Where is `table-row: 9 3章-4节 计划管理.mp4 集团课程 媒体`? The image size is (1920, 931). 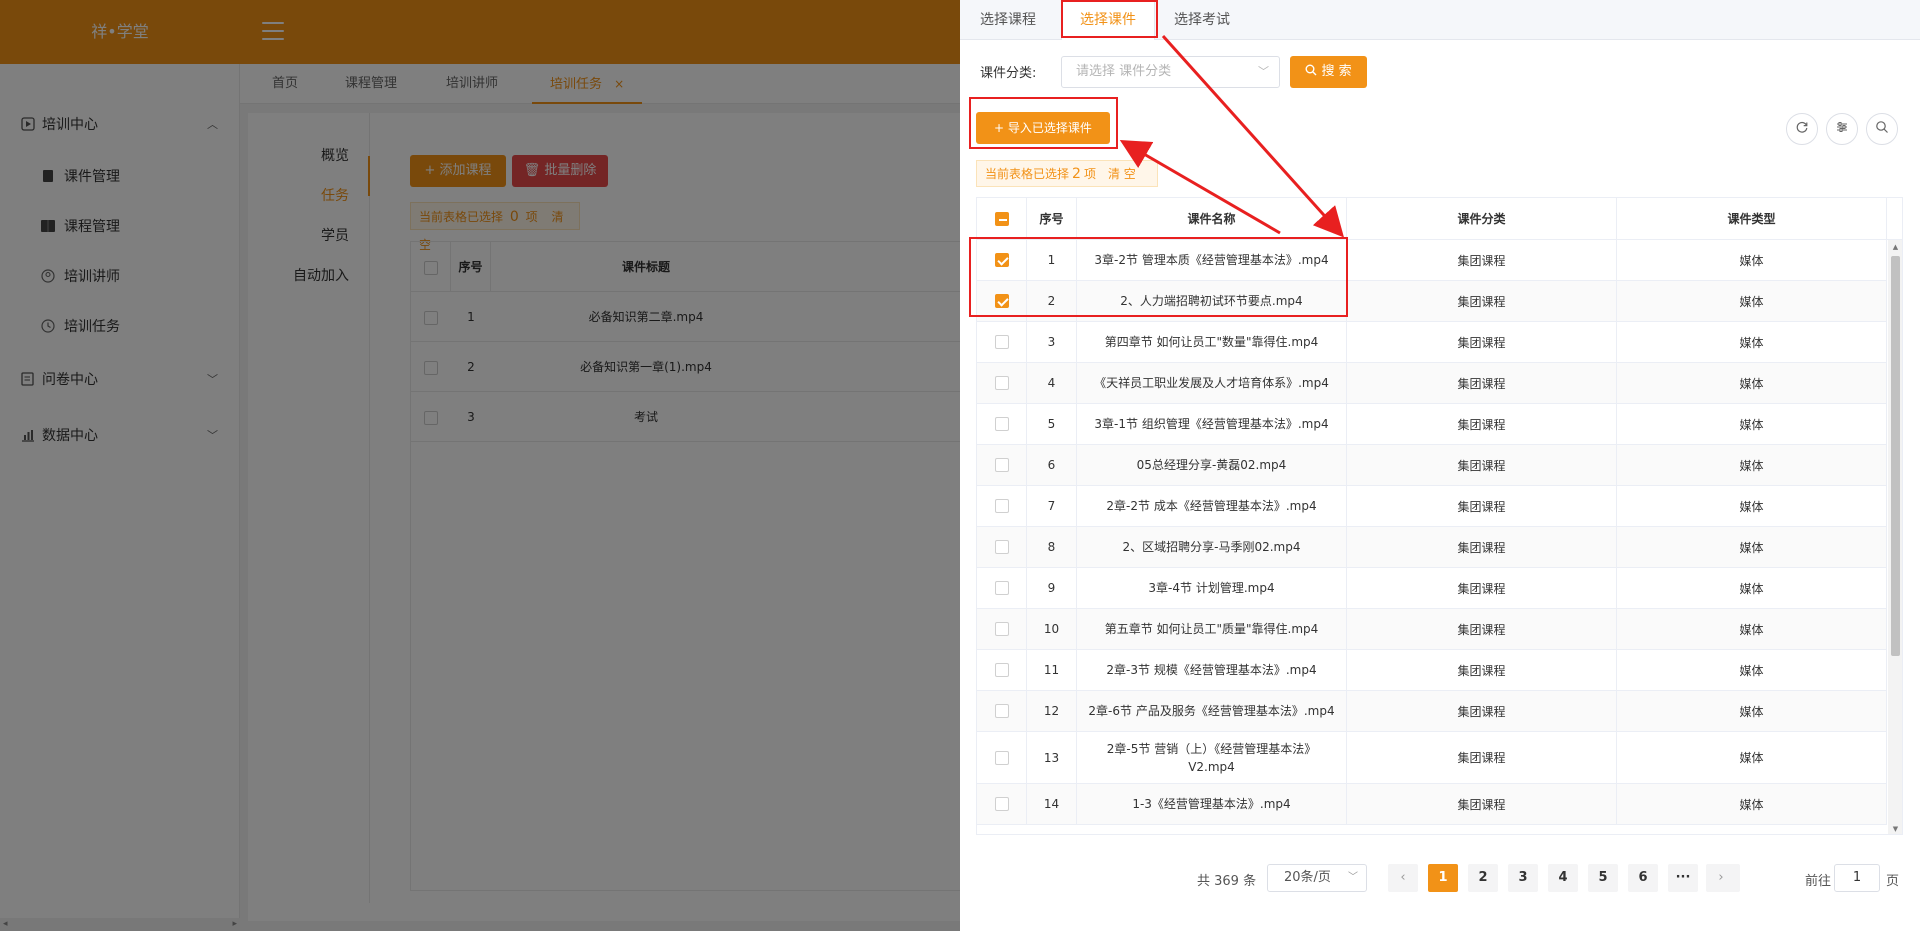 table-row: 9 3章-4节 计划管理.mp4 集团课程 媒体 is located at coordinates (1432, 588).